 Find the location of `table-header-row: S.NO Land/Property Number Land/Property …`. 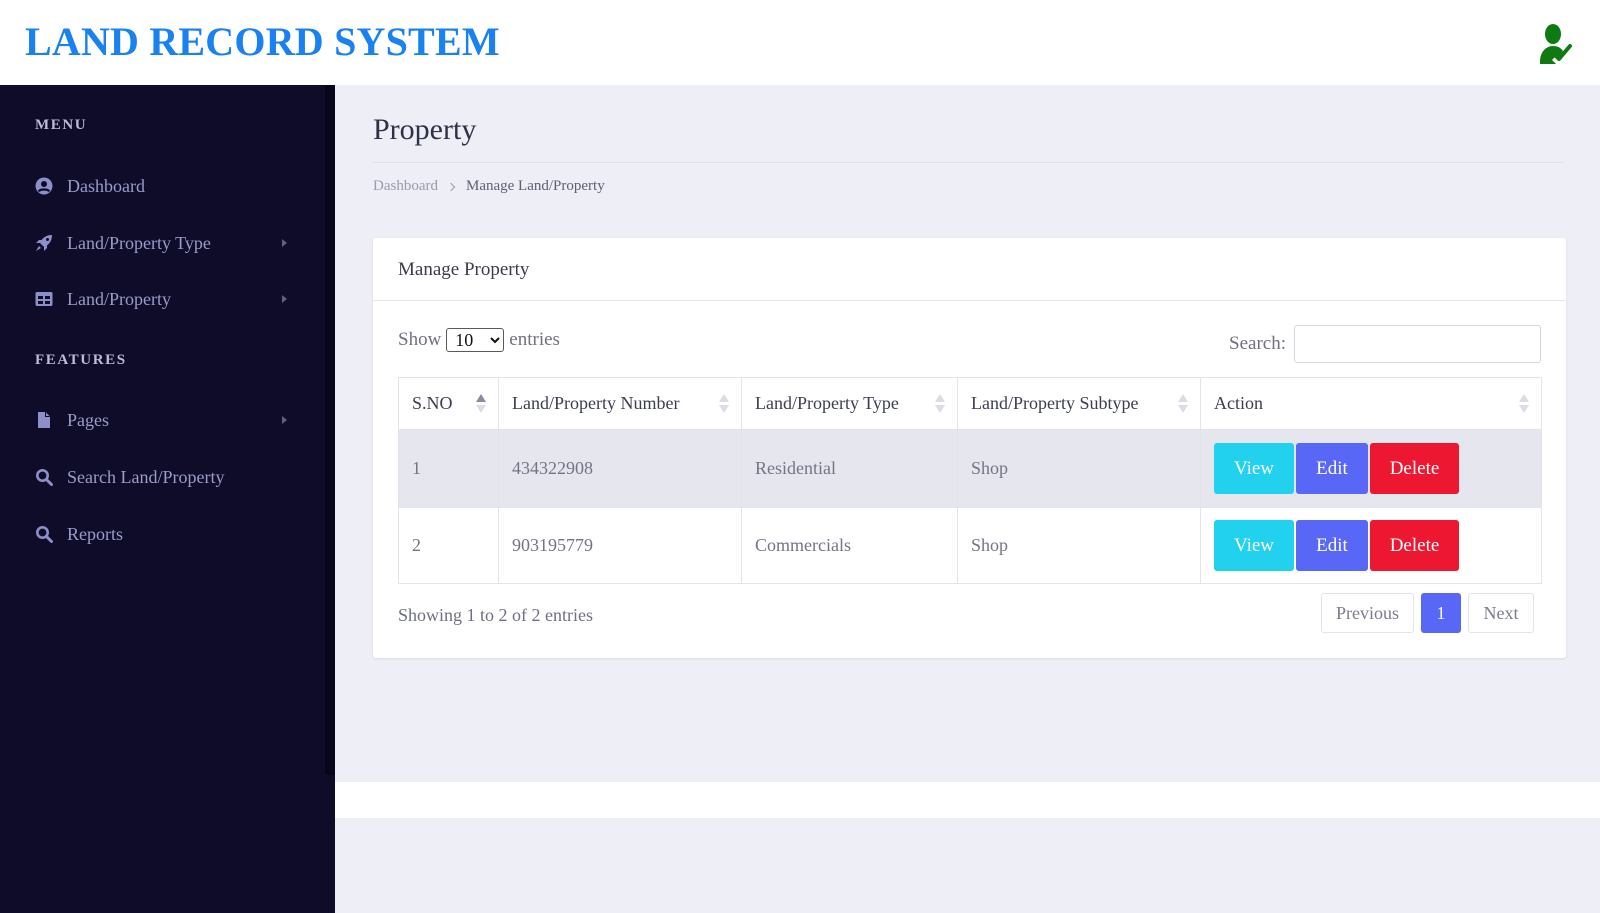

table-header-row: S.NO Land/Property Number Land/Property … is located at coordinates (970, 403).